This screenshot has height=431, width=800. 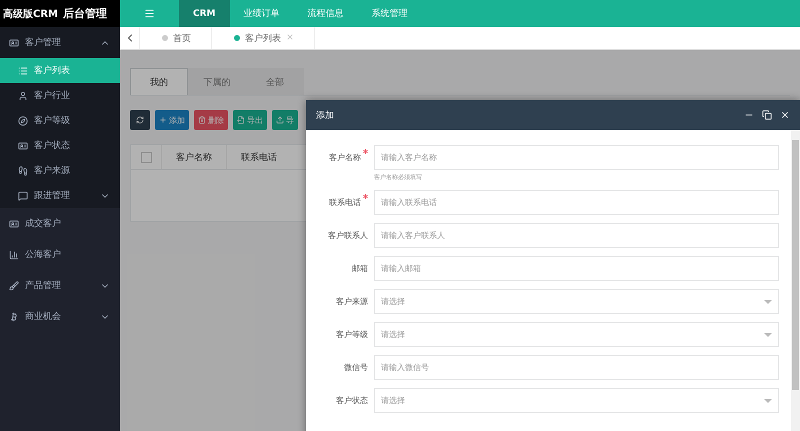 What do you see at coordinates (351, 335) in the screenshot?
I see `field-label: 客户等级` at bounding box center [351, 335].